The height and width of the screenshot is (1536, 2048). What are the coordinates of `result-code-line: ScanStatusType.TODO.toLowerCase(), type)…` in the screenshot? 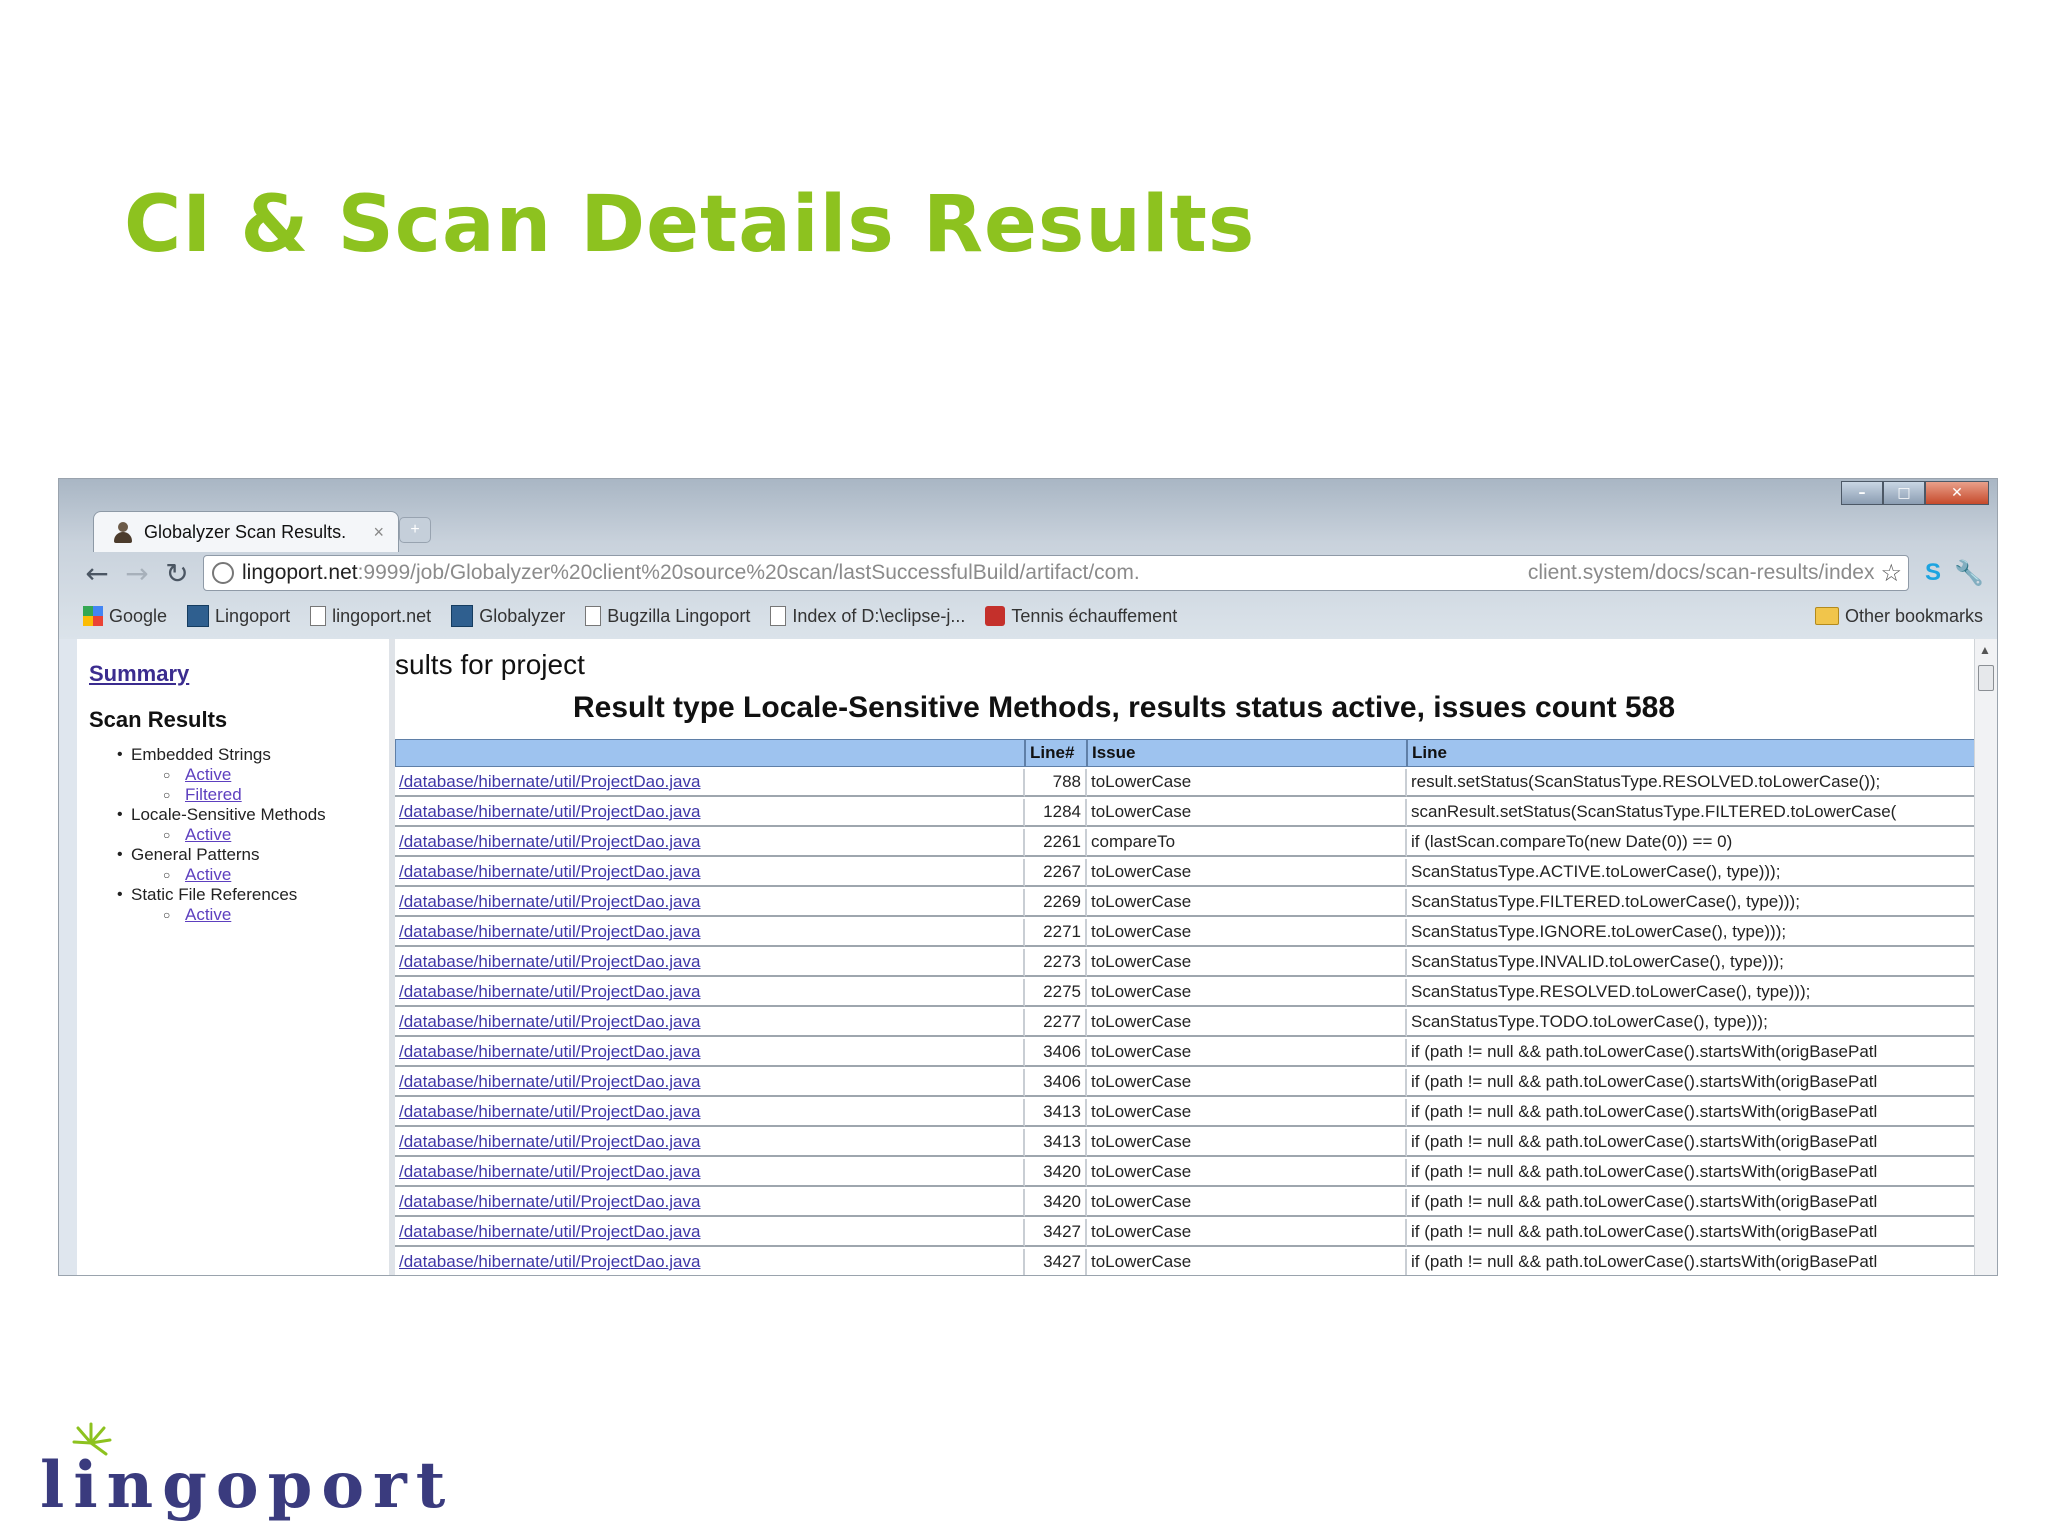 It's located at (1692, 1023).